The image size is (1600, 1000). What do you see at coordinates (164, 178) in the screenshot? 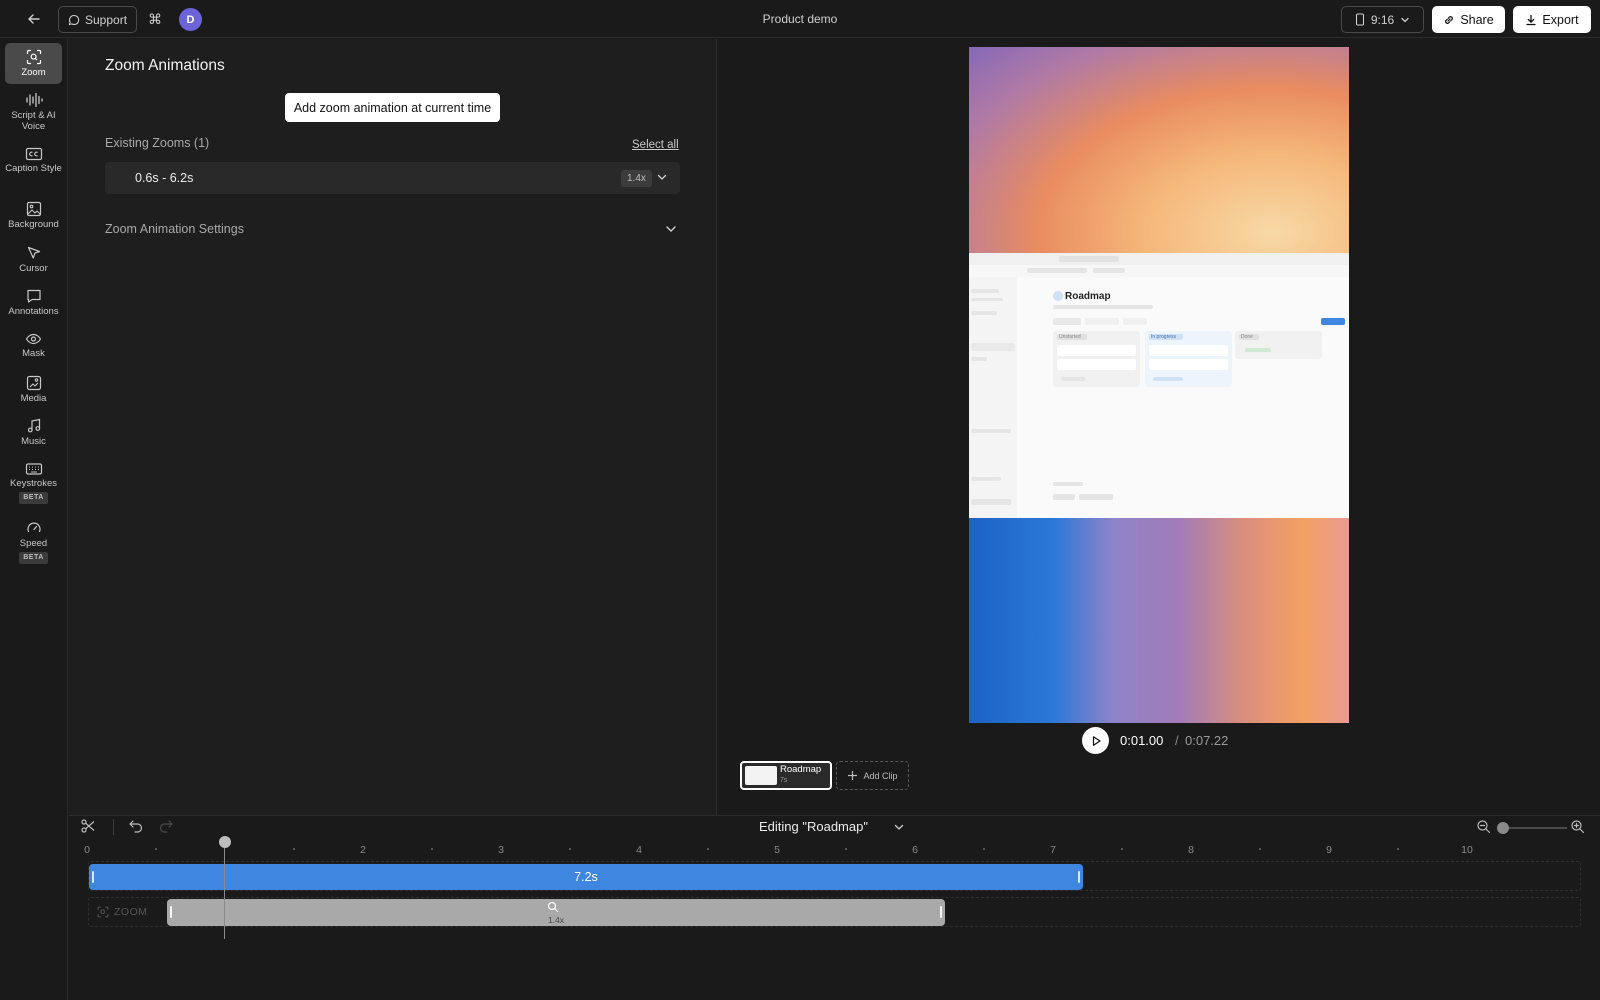
I see `zoom-range-label: 0.6s - 6.2s` at bounding box center [164, 178].